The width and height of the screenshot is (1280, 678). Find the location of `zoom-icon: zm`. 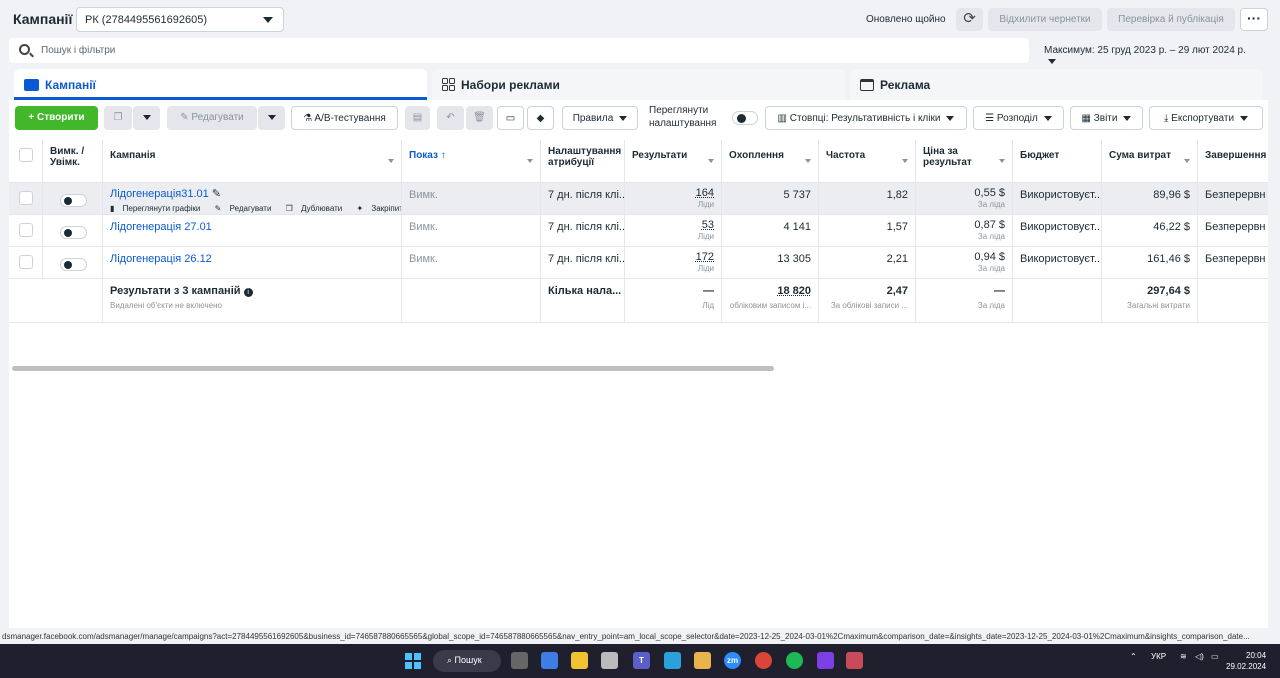

zoom-icon: zm is located at coordinates (732, 660).